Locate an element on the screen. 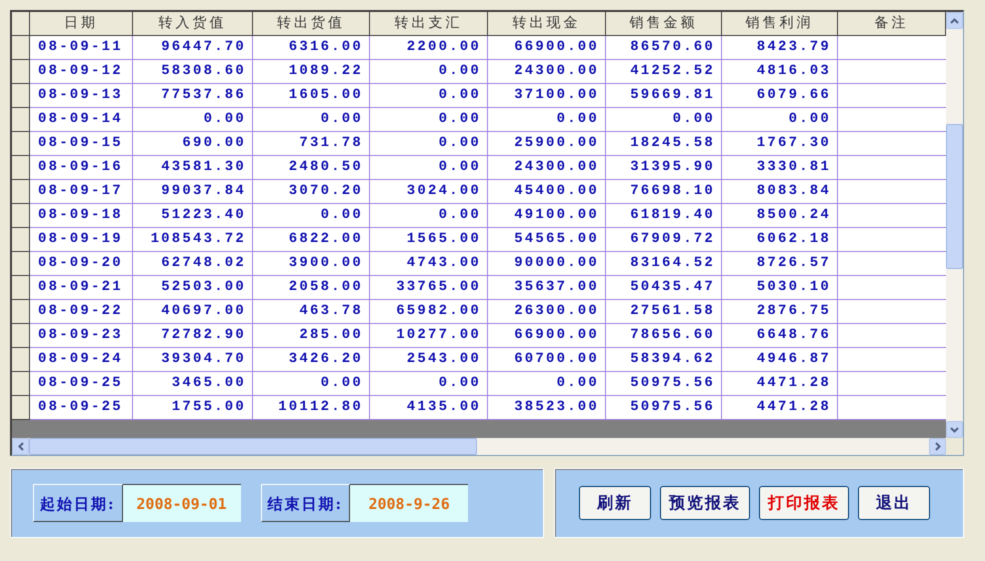 The height and width of the screenshot is (561, 985). table-cell: 6079.66 is located at coordinates (780, 96).